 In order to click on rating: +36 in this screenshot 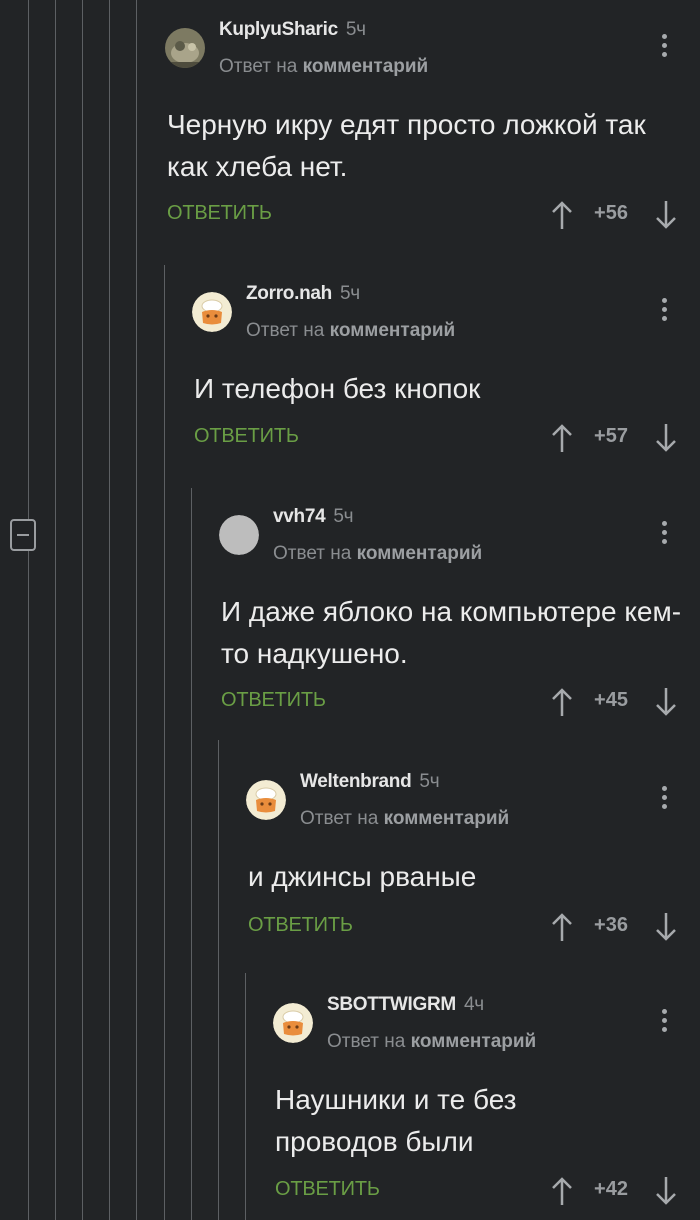, I will do `click(611, 925)`.